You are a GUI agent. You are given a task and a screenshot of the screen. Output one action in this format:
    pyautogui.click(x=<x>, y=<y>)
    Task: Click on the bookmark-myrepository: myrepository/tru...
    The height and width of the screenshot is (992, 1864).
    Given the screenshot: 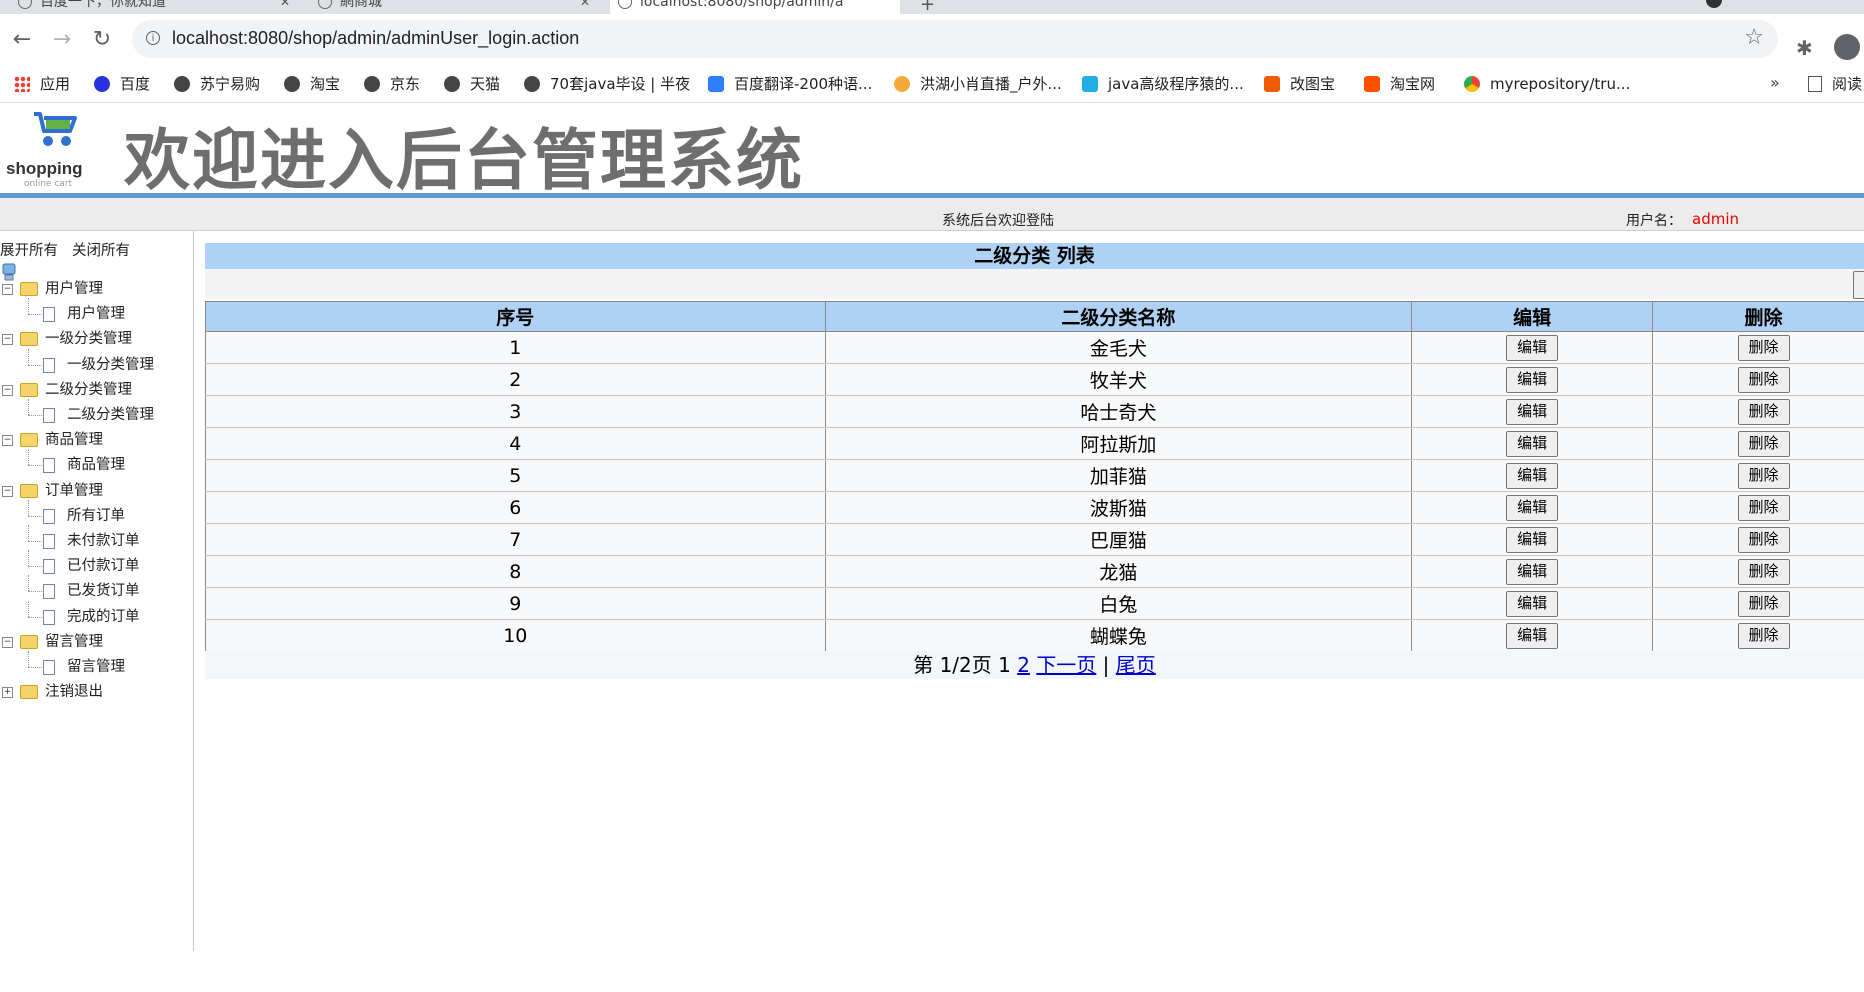 What is the action you would take?
    pyautogui.click(x=1547, y=84)
    